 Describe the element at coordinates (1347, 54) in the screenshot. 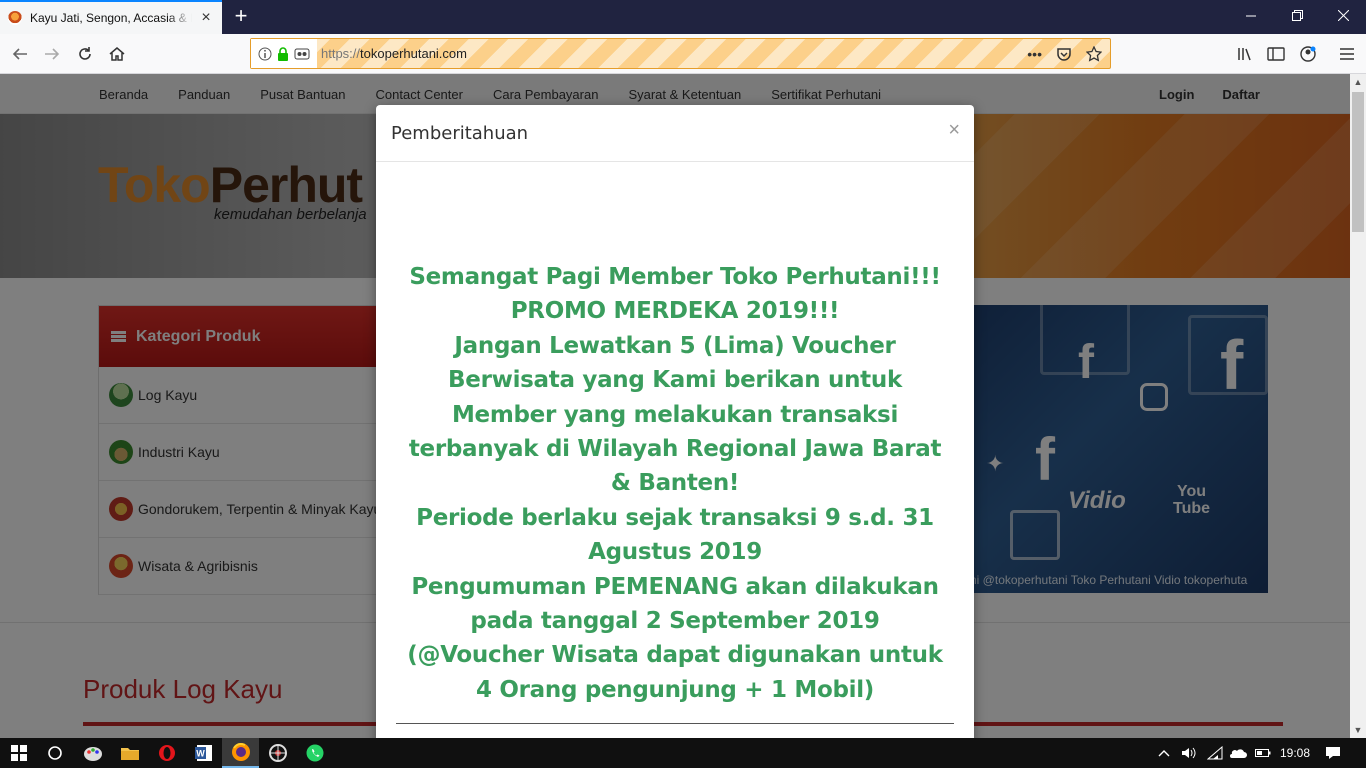

I see `menu-icon` at that location.